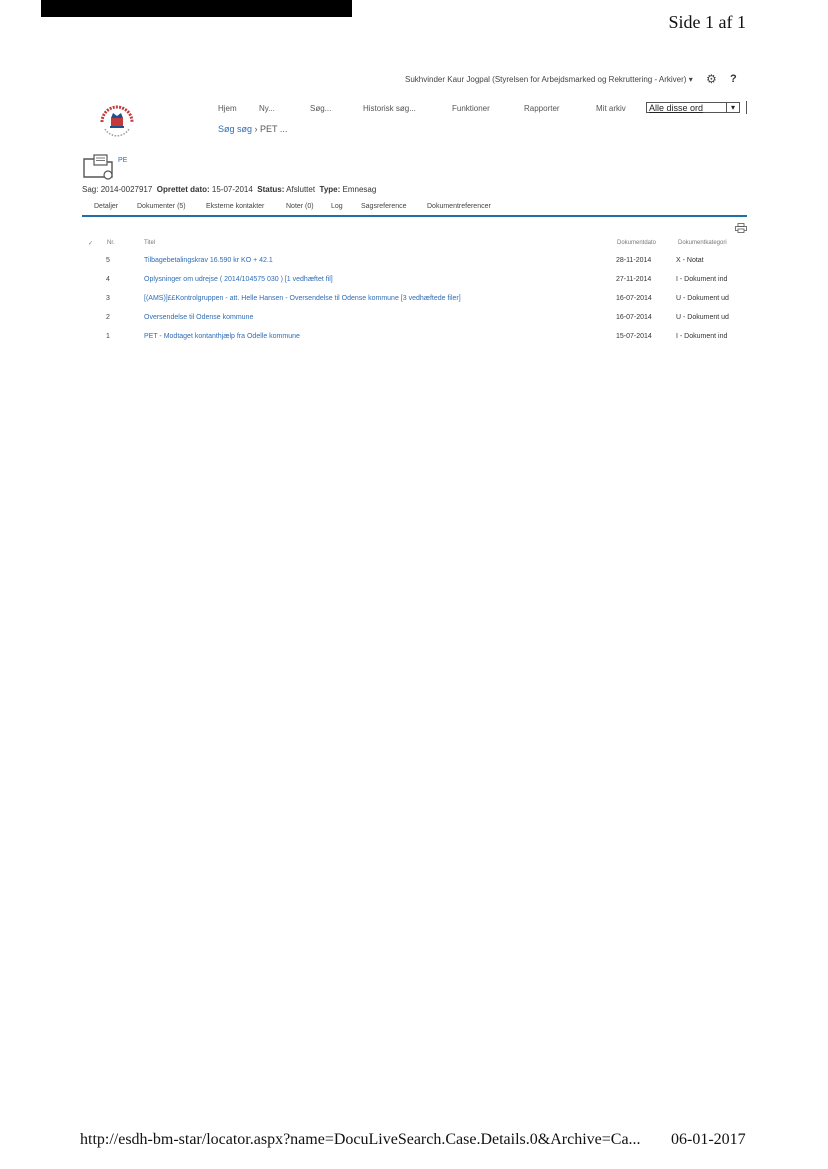 This screenshot has height=1169, width=828. I want to click on case-number: 2014-0027917, so click(126, 189).